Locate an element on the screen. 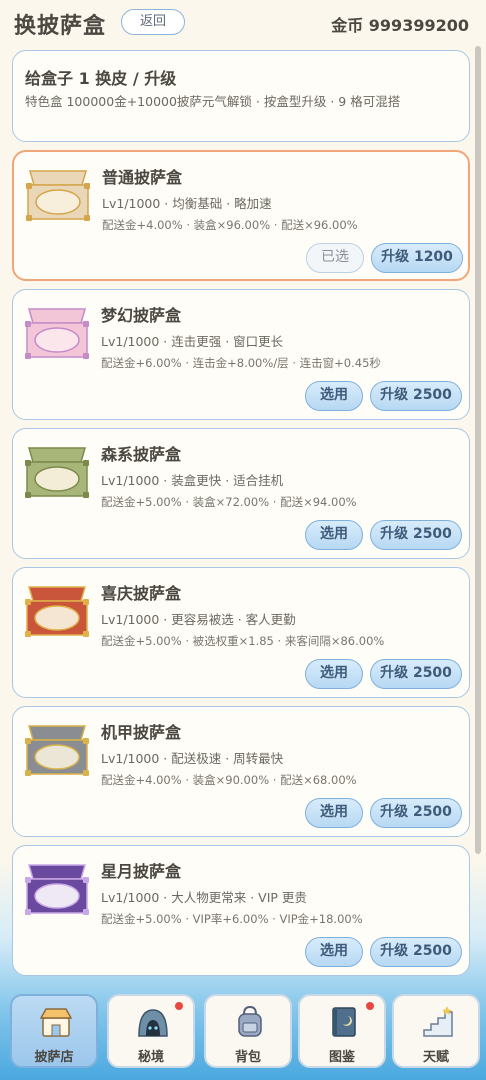 This screenshot has width=486, height=1080. nav-item: 天赋 is located at coordinates (436, 1031).